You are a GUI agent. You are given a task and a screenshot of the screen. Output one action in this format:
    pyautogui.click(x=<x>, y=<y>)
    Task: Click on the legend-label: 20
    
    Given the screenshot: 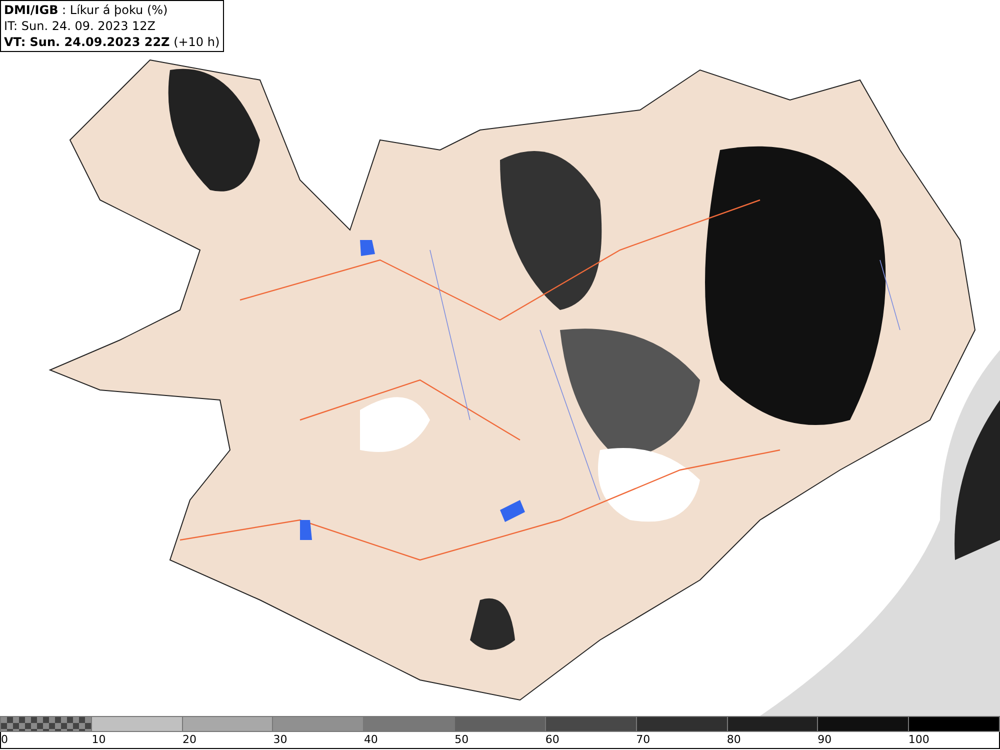 What is the action you would take?
    pyautogui.click(x=189, y=739)
    